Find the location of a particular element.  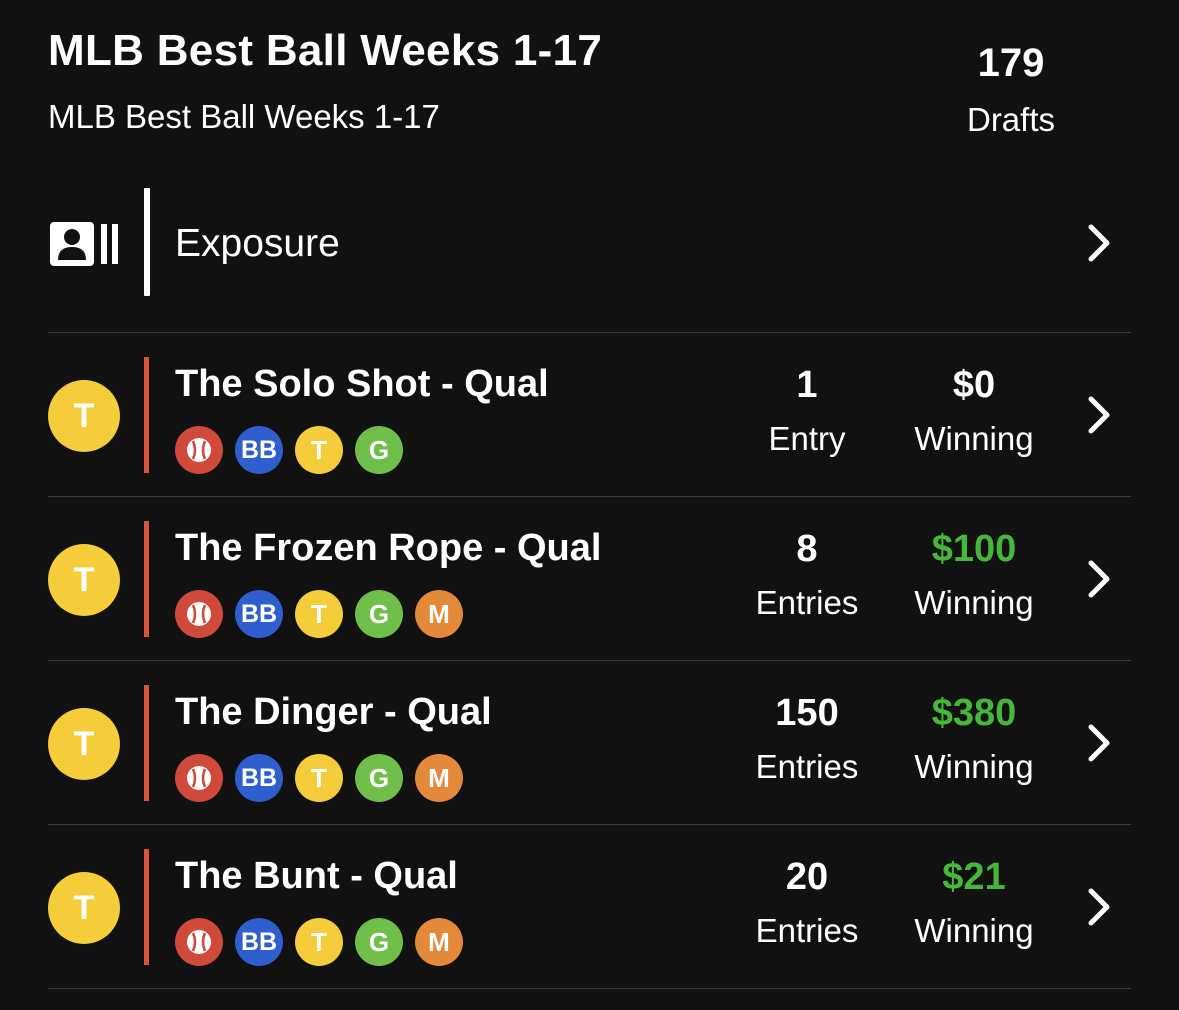

winning-amount: $0 is located at coordinates (974, 385).